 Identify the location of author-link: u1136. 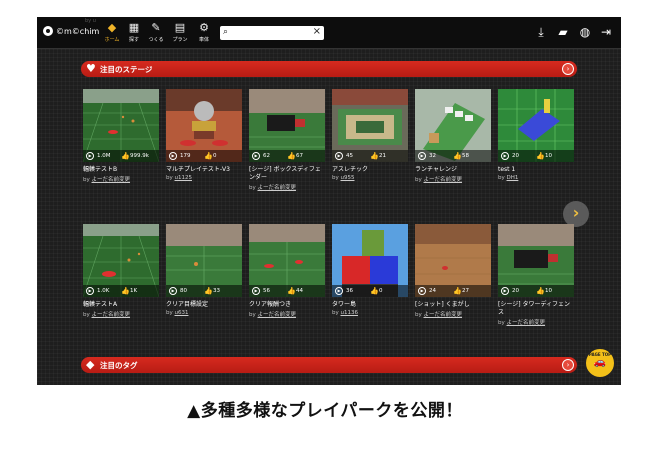
(349, 313).